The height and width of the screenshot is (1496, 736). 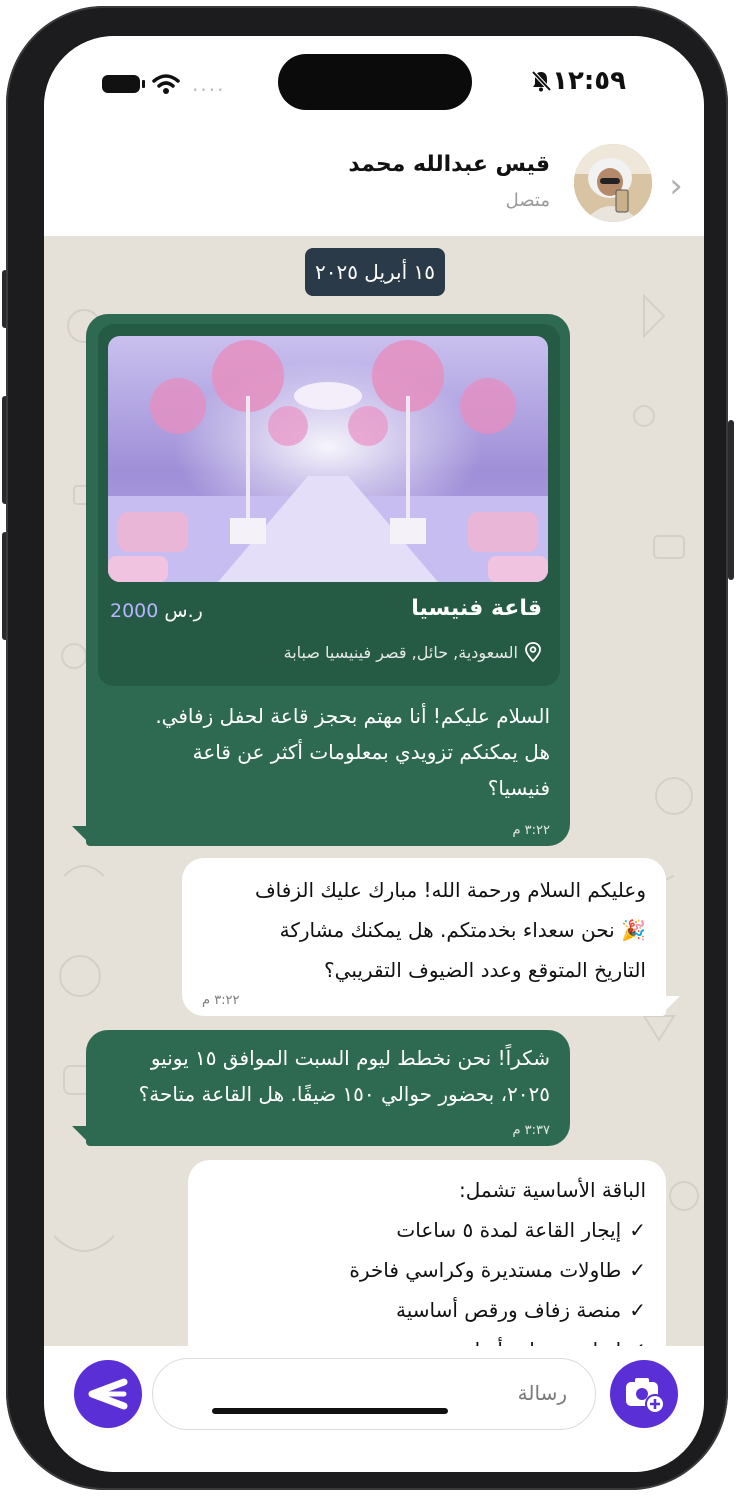 What do you see at coordinates (676, 186) in the screenshot?
I see `chevron-right-icon: ›` at bounding box center [676, 186].